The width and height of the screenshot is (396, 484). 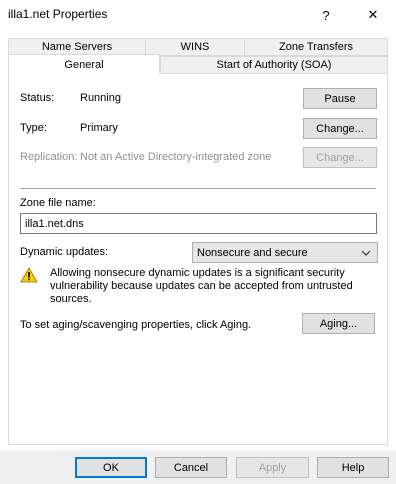 What do you see at coordinates (54, 223) in the screenshot?
I see `zone-file-value: illa1.net.dns` at bounding box center [54, 223].